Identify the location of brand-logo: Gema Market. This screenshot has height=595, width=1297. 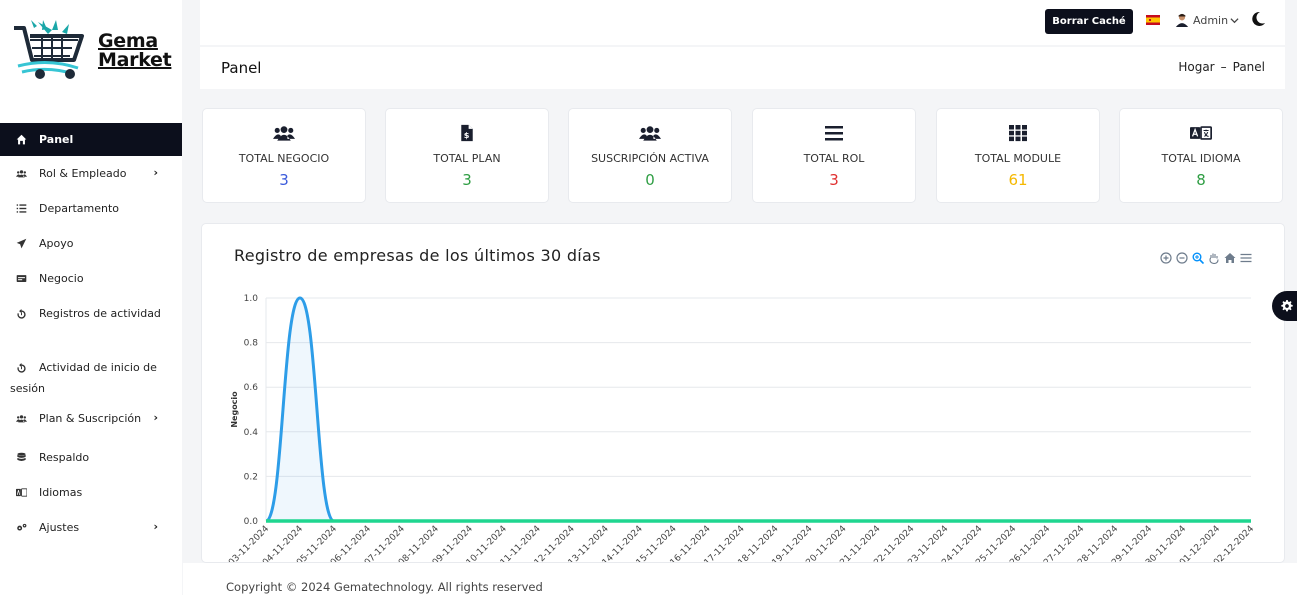
(92, 53).